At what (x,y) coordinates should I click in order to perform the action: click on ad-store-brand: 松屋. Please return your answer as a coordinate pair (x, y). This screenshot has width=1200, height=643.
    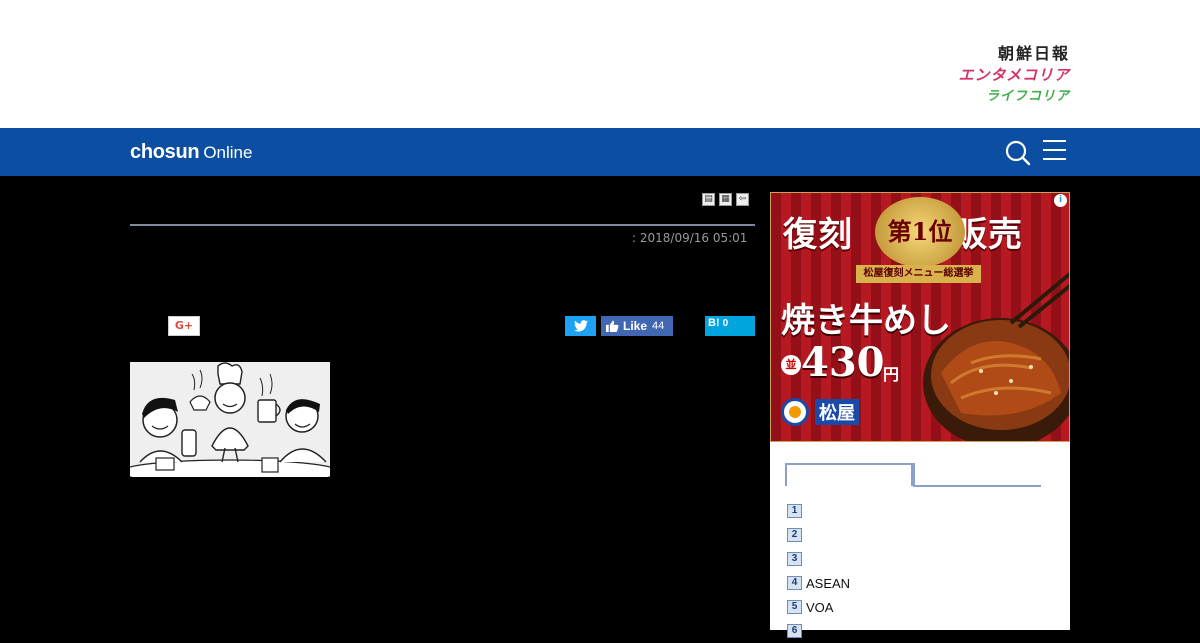
    Looking at the image, I should click on (820, 412).